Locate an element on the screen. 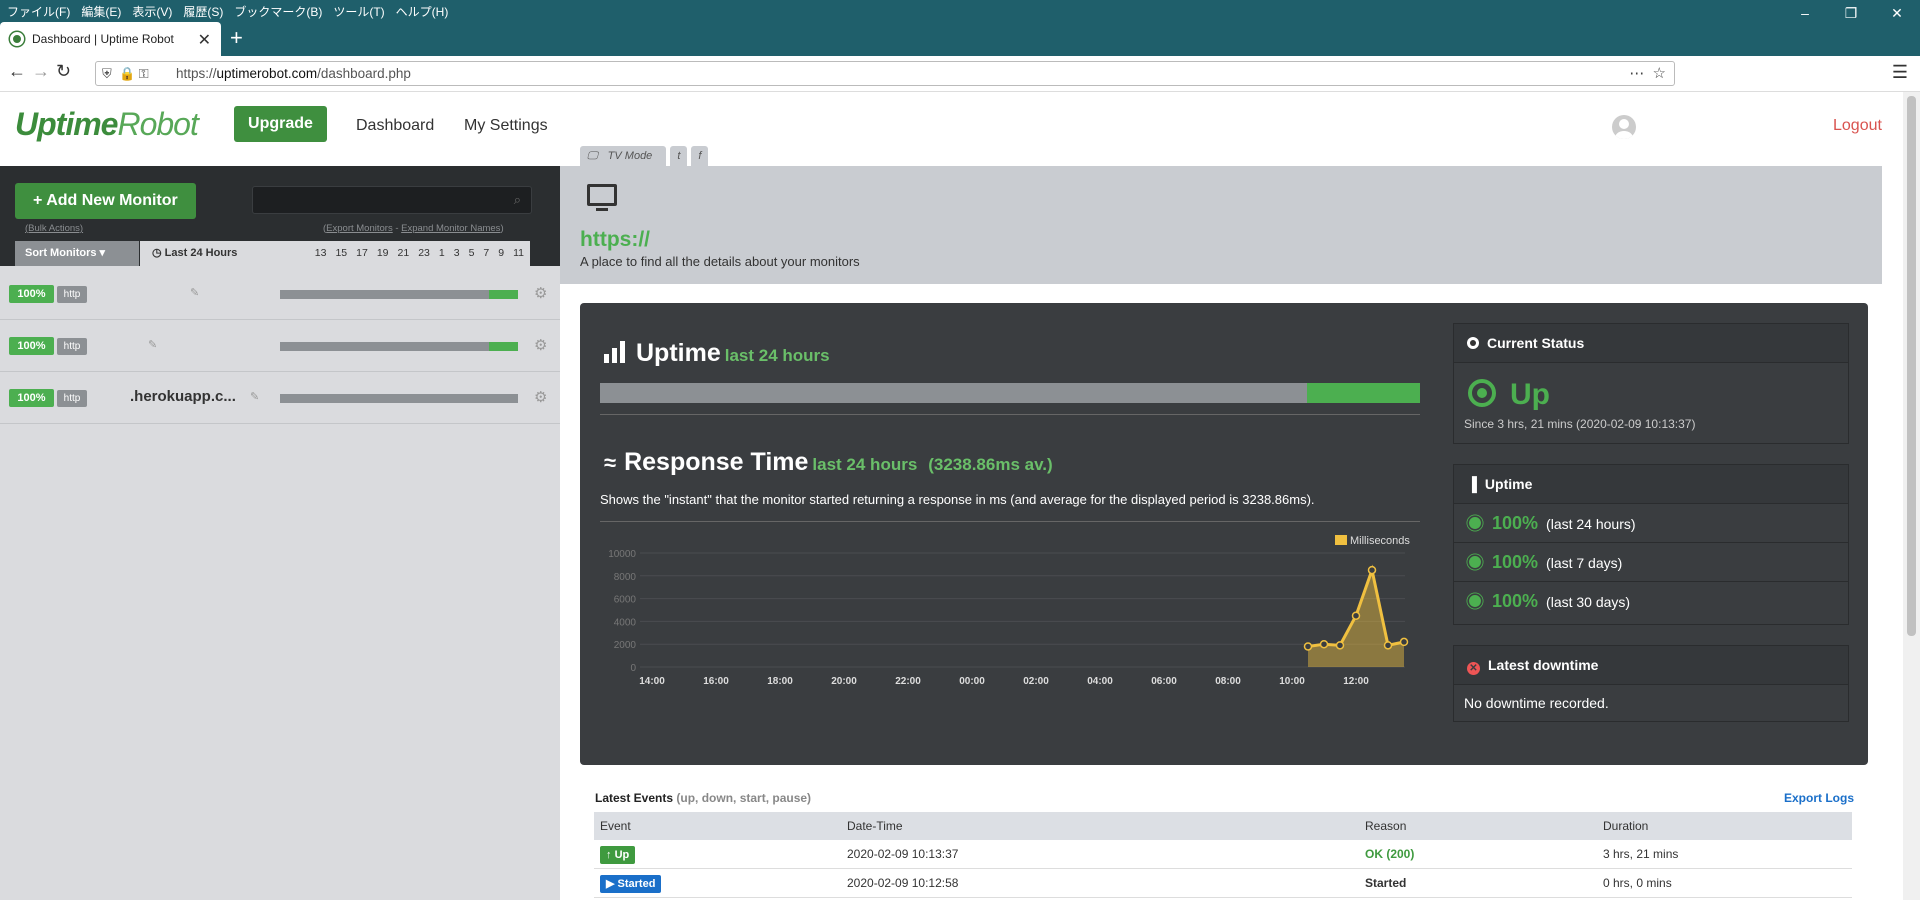  export-monitors-link: Export Monitors is located at coordinates (359, 228).